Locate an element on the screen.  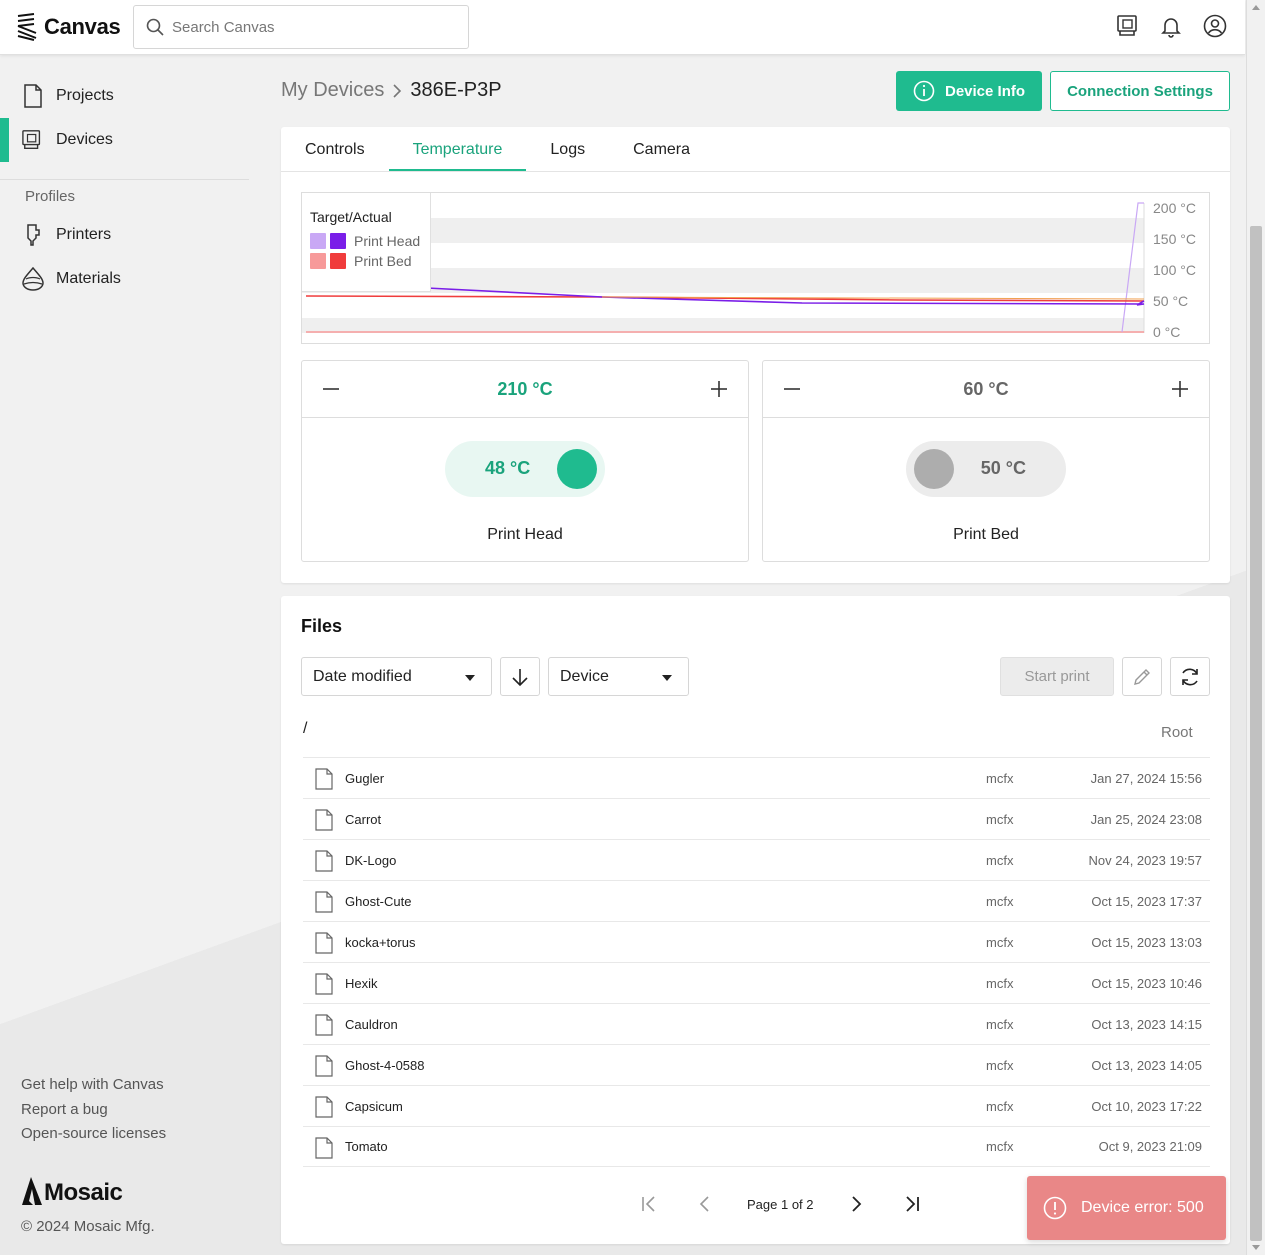
file-date: Oct 15, 2023 10:46 is located at coordinates (1146, 983).